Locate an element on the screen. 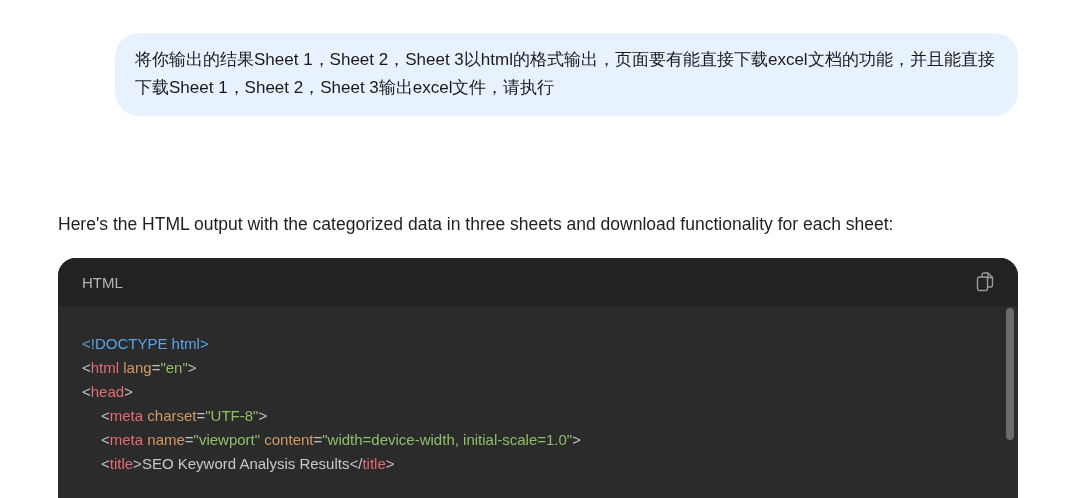 This screenshot has width=1080, height=498. code-line: <html lang="en"> is located at coordinates (140, 368).